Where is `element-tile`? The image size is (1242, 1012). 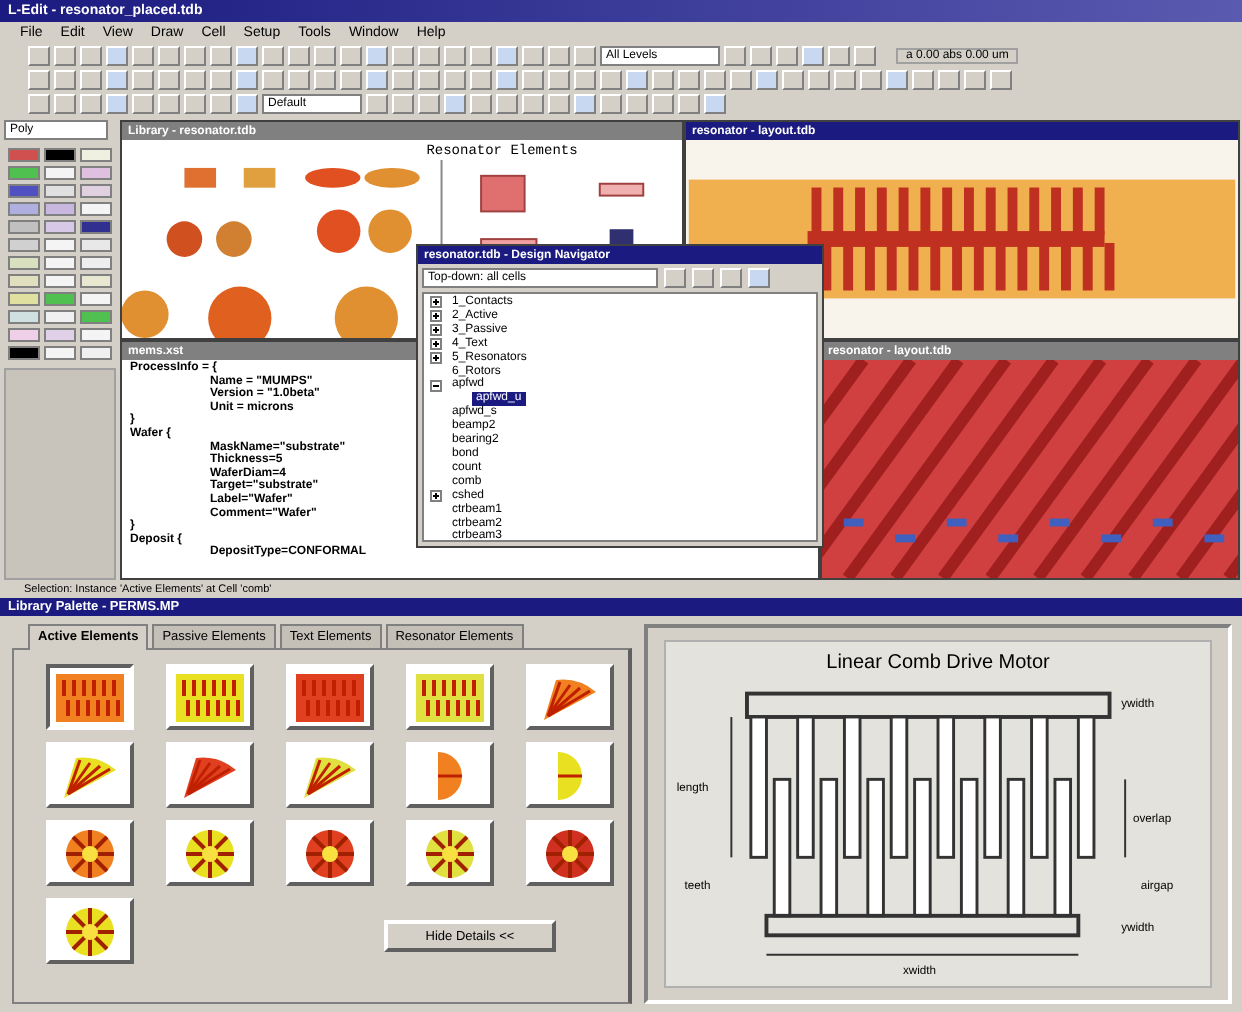
element-tile is located at coordinates (90, 697).